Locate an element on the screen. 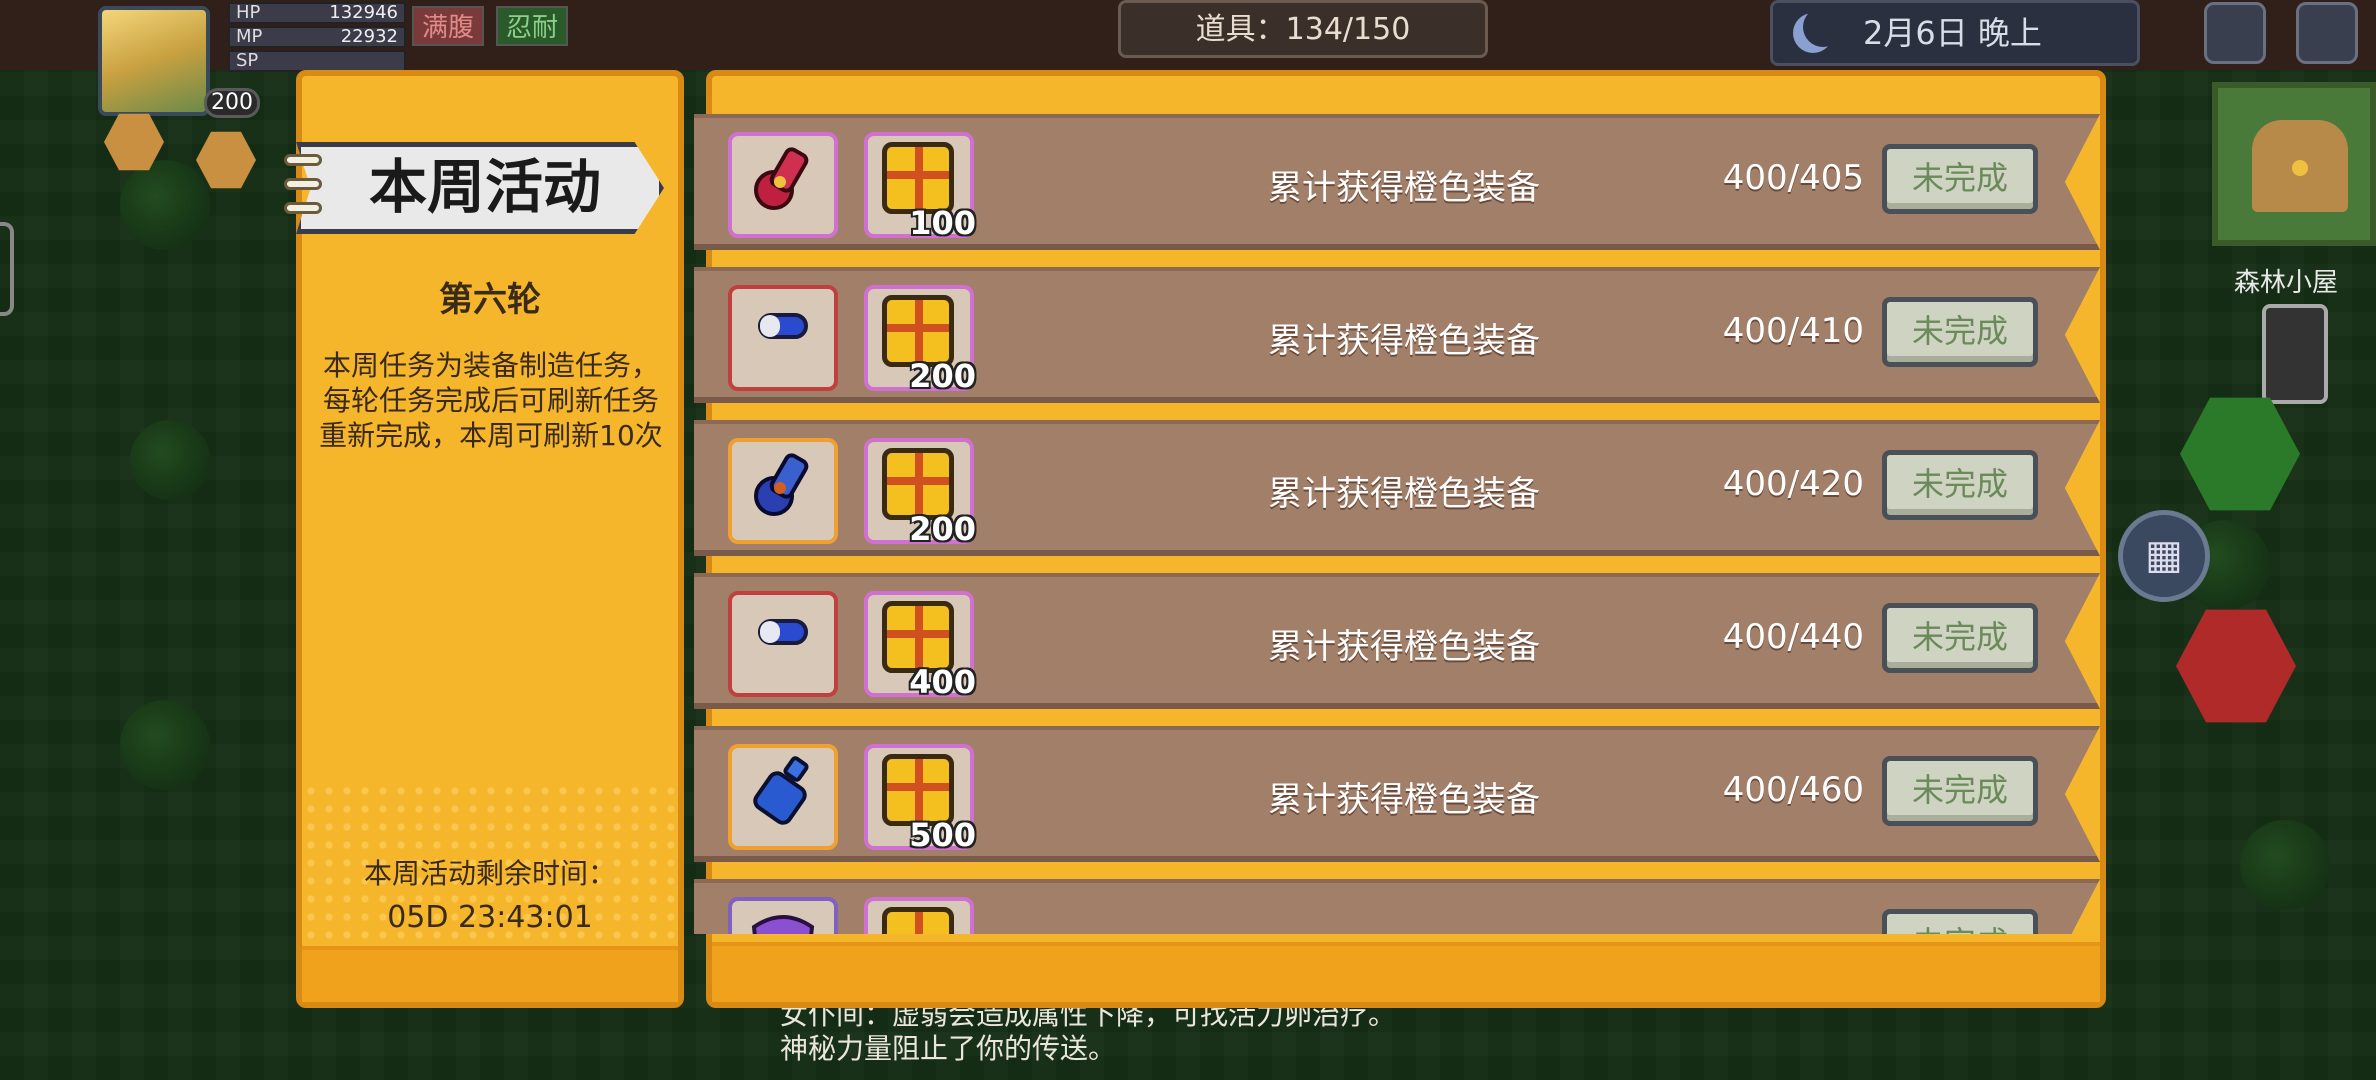  reward-count: 100 is located at coordinates (942, 223).